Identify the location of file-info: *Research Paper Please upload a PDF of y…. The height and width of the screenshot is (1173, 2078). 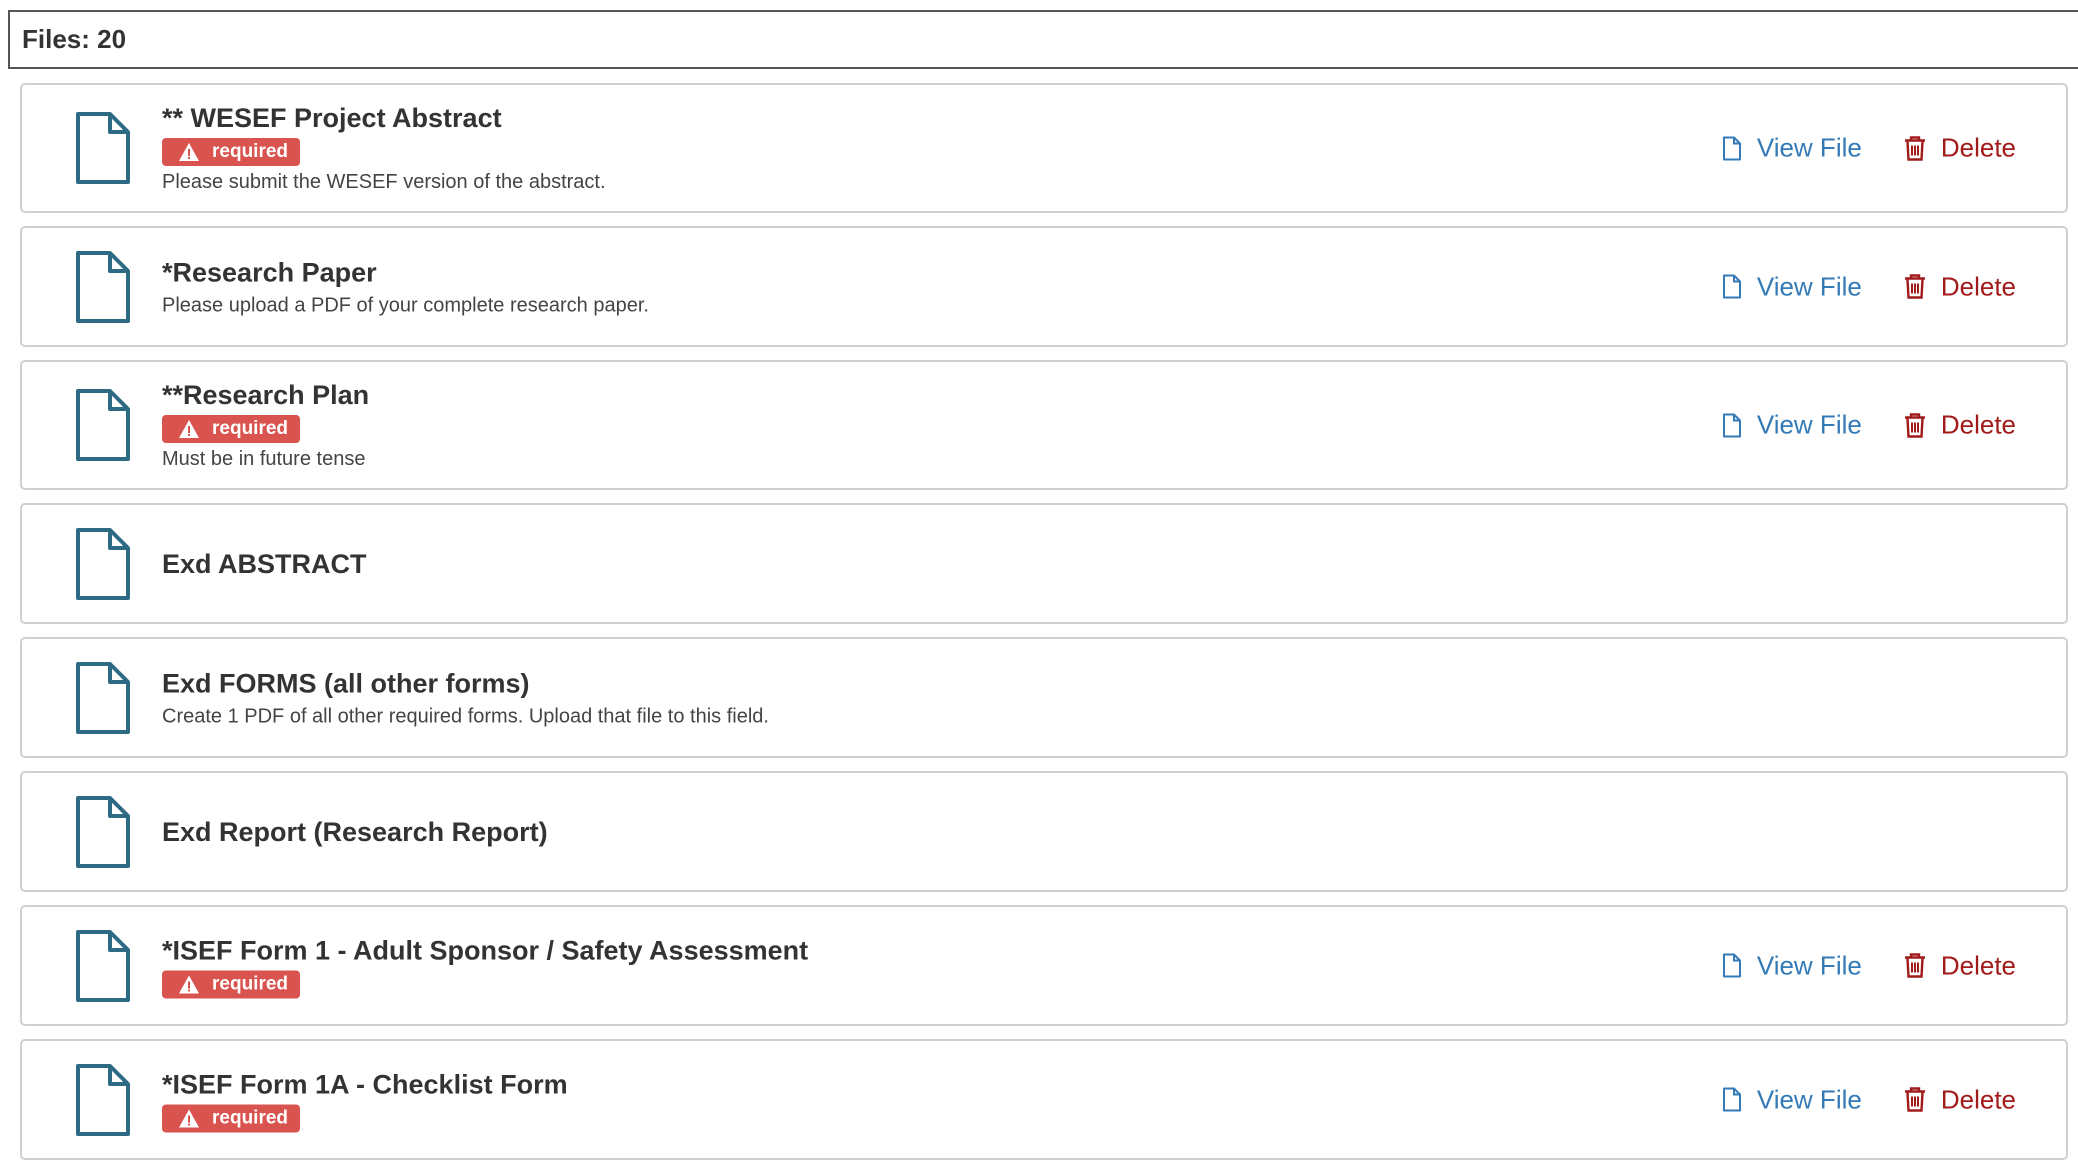
(405, 286).